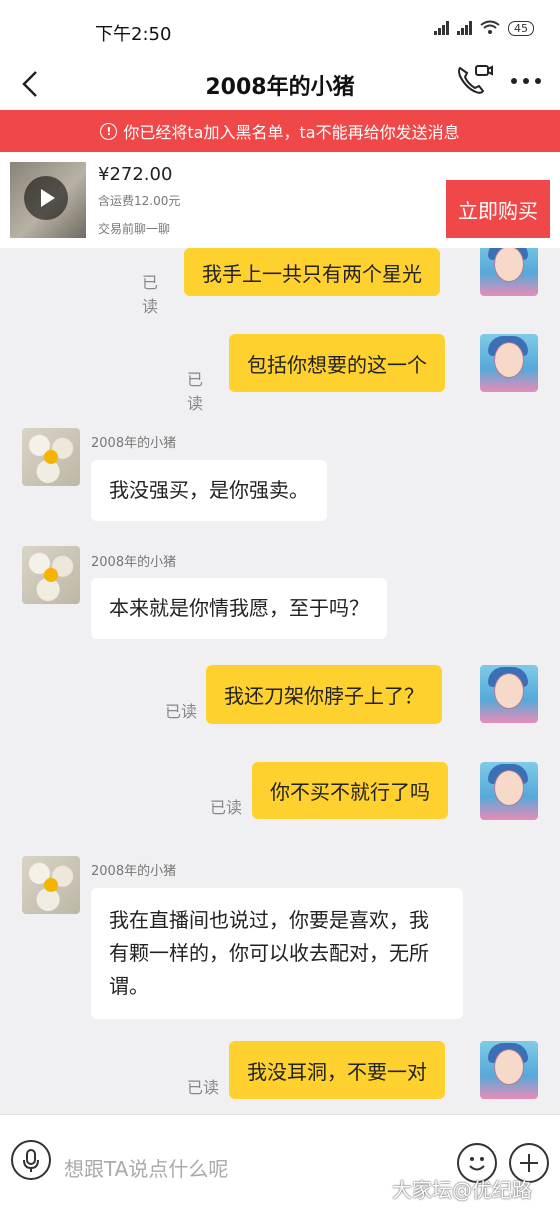  I want to click on message-bubble: 我没耳洞，不要一对, so click(337, 1070).